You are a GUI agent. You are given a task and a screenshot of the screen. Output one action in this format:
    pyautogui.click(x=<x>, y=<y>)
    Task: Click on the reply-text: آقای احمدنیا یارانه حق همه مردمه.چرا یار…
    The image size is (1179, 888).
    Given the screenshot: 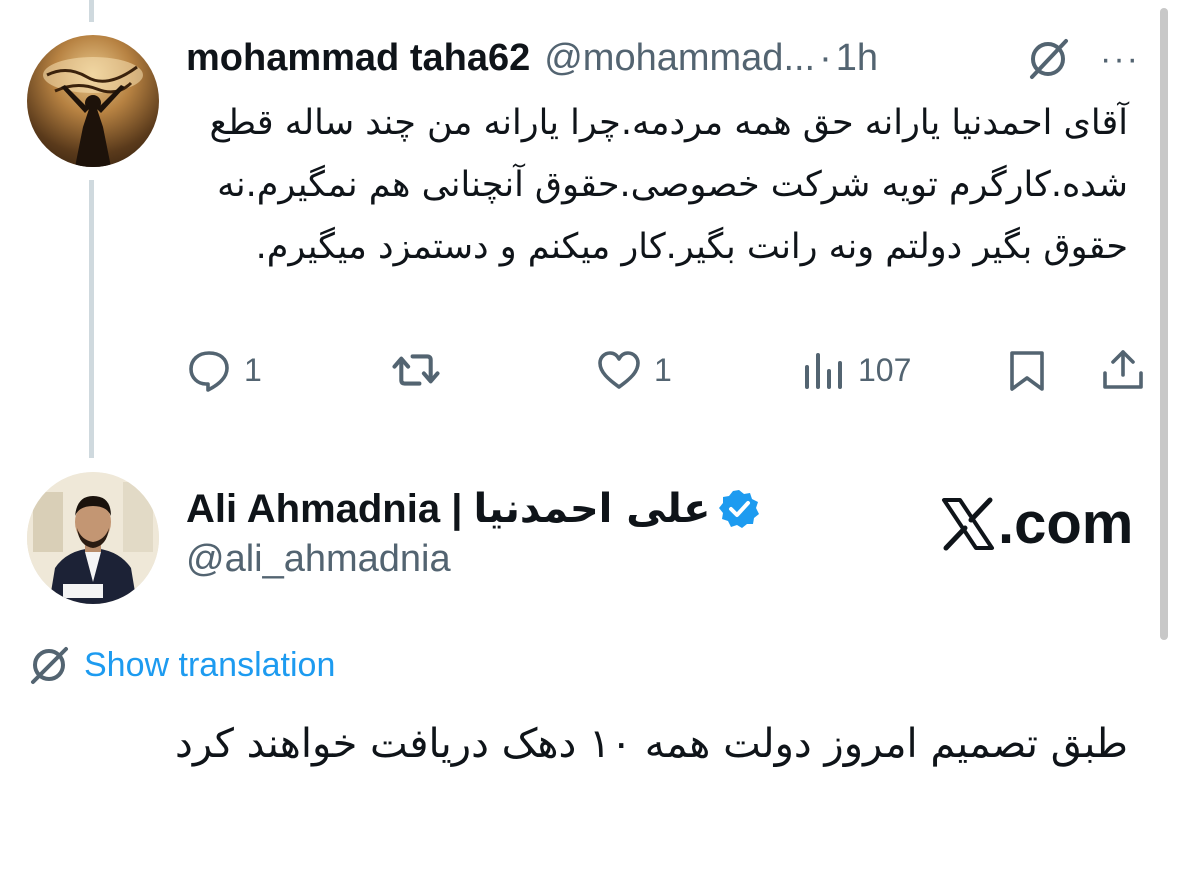 What is the action you would take?
    pyautogui.click(x=668, y=185)
    